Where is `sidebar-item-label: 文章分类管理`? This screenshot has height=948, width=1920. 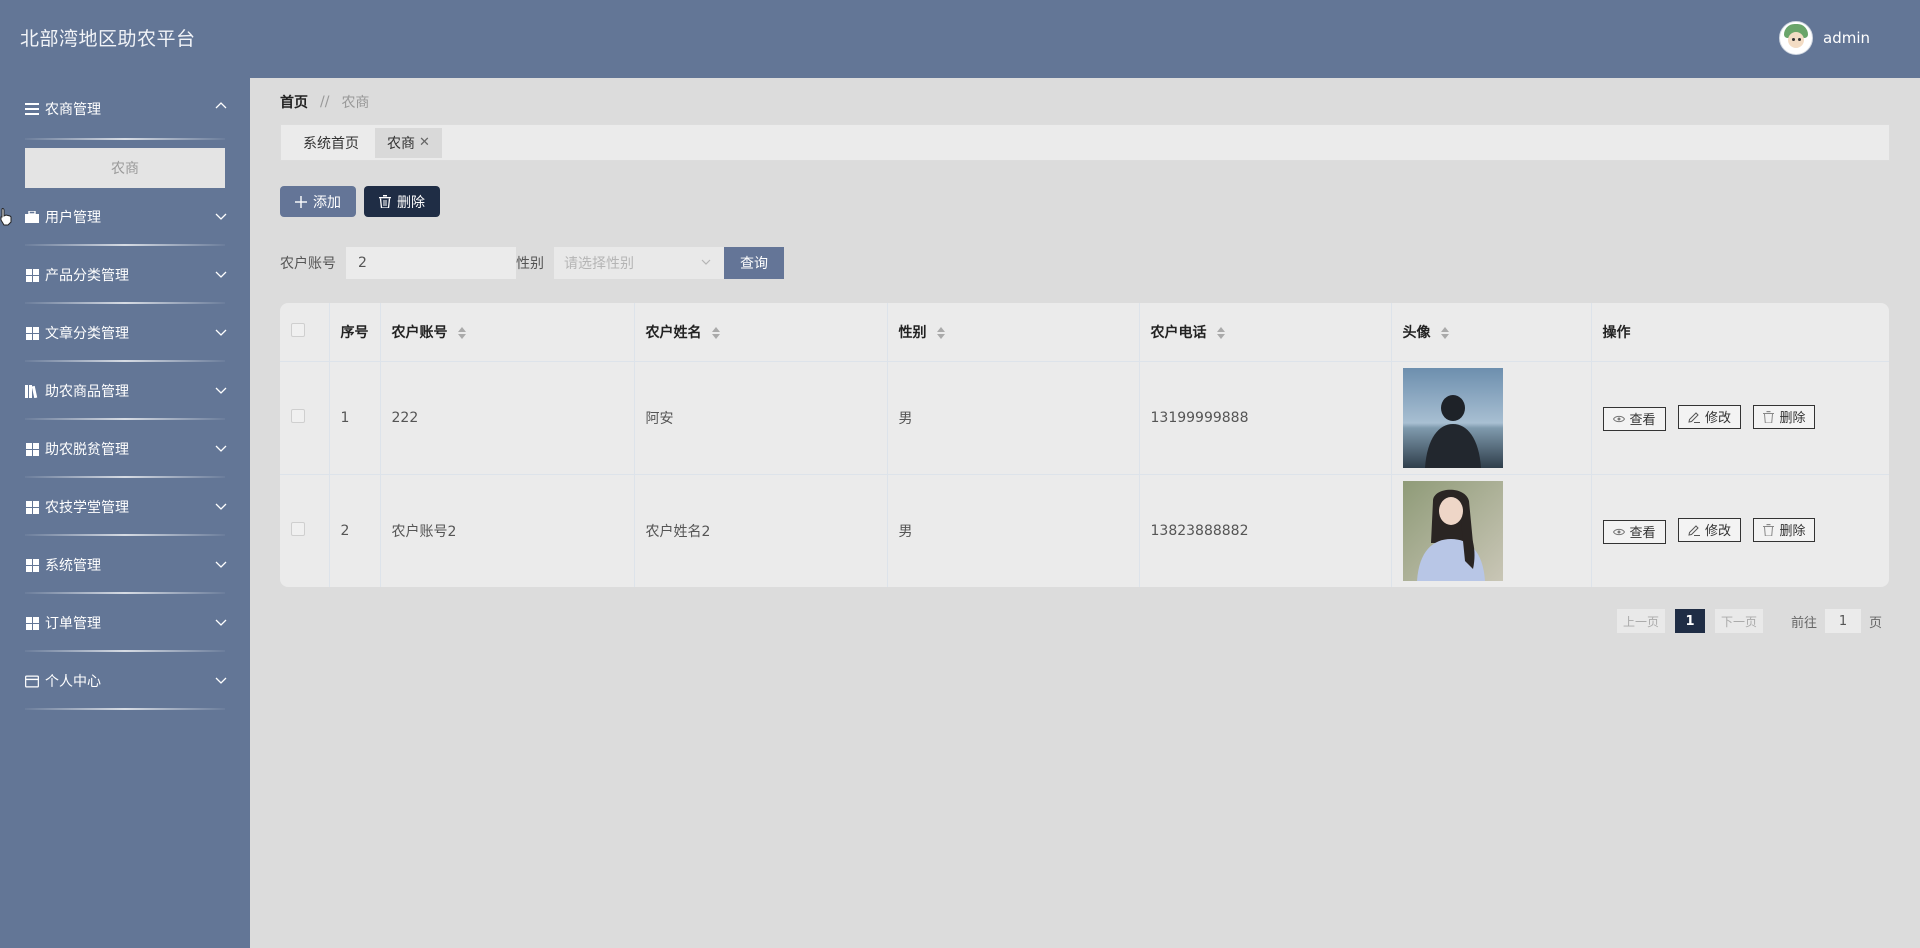
sidebar-item-label: 文章分类管理 is located at coordinates (87, 334).